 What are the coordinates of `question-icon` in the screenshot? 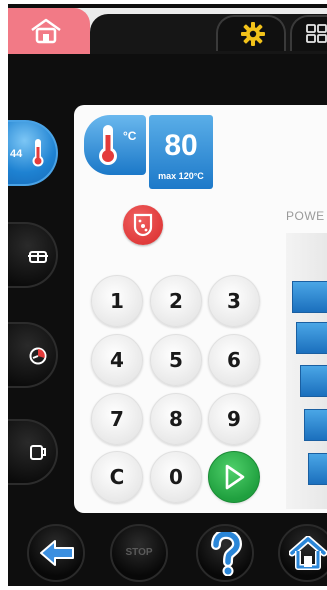 It's located at (226, 554).